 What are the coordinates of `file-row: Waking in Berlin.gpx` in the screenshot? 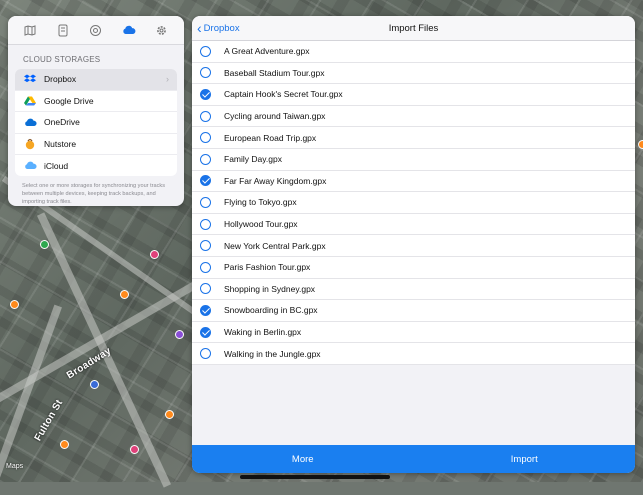 It's located at (413, 333).